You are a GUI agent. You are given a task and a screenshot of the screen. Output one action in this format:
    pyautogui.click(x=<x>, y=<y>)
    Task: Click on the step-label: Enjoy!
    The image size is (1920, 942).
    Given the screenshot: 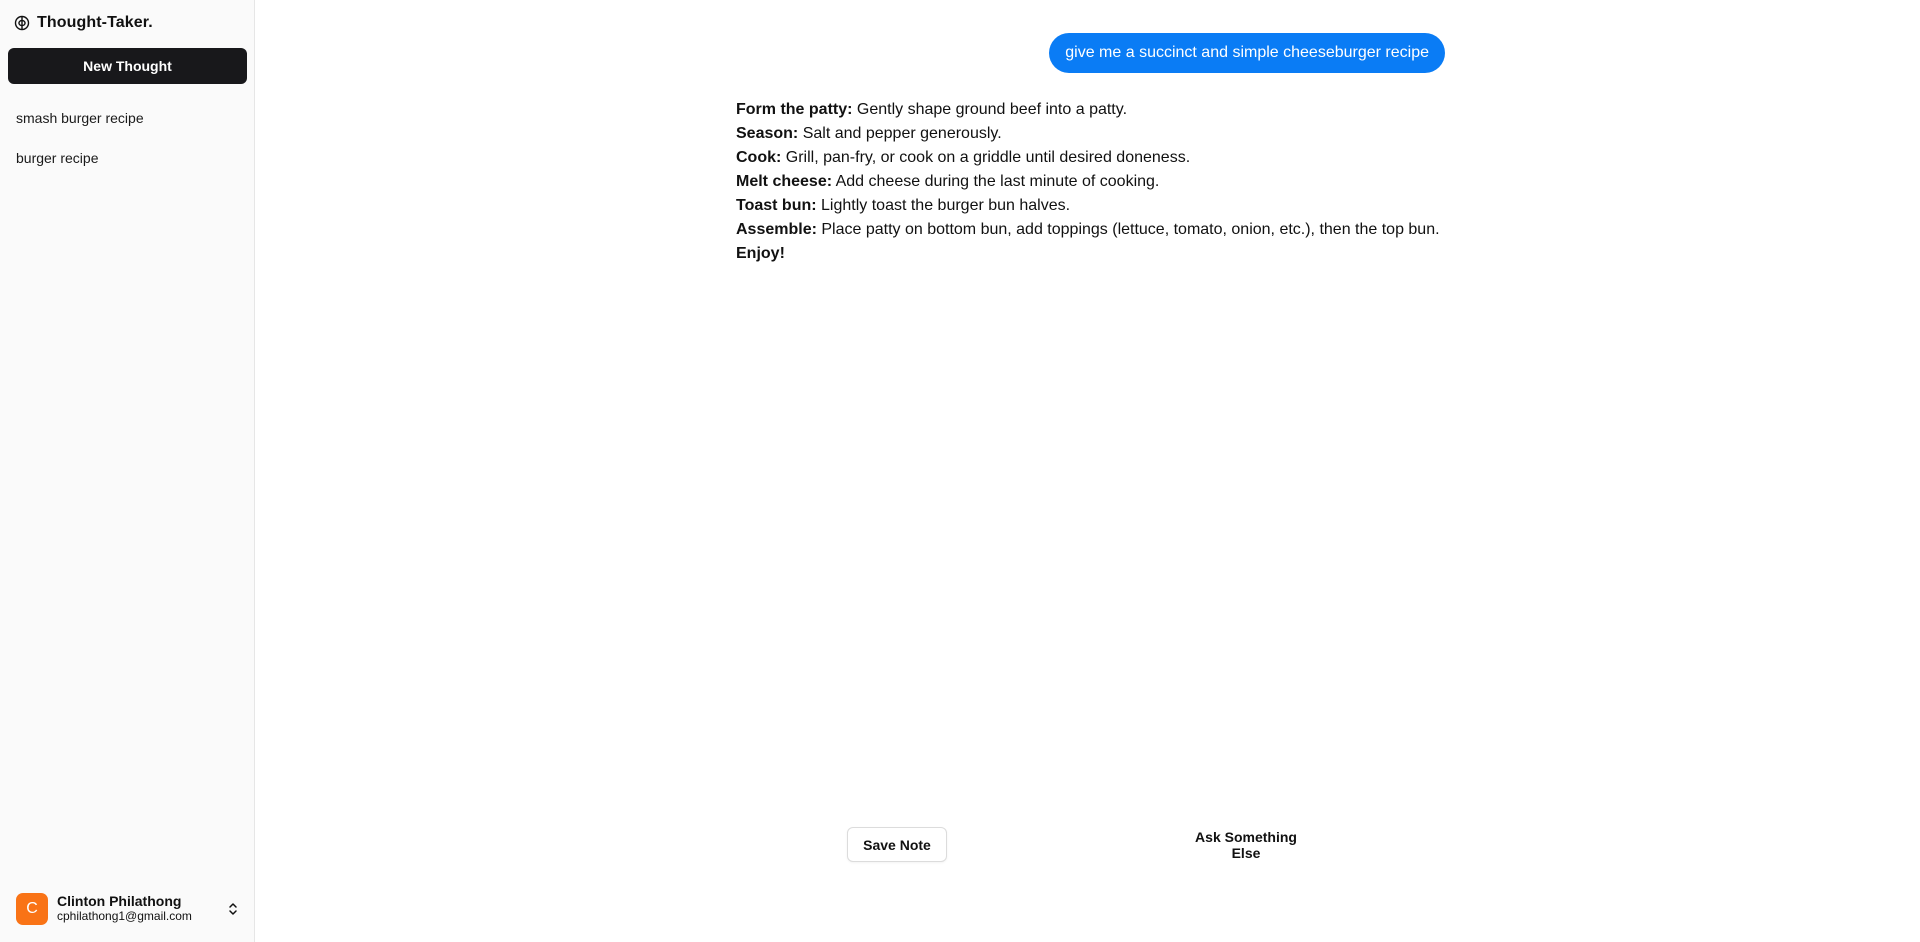 What is the action you would take?
    pyautogui.click(x=760, y=253)
    